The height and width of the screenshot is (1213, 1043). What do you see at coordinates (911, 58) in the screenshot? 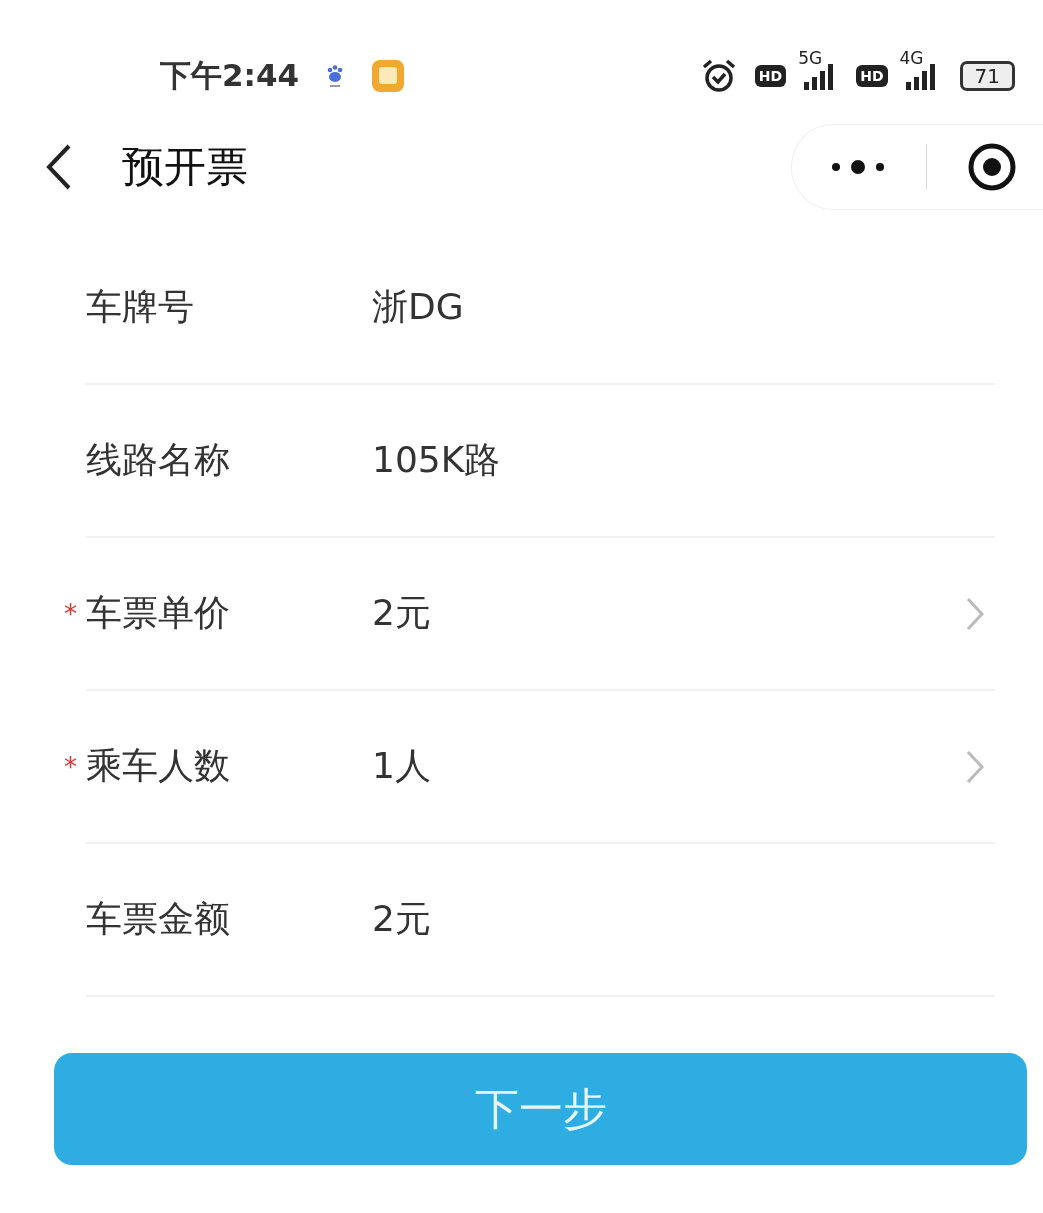
I see `network-type: 4G` at bounding box center [911, 58].